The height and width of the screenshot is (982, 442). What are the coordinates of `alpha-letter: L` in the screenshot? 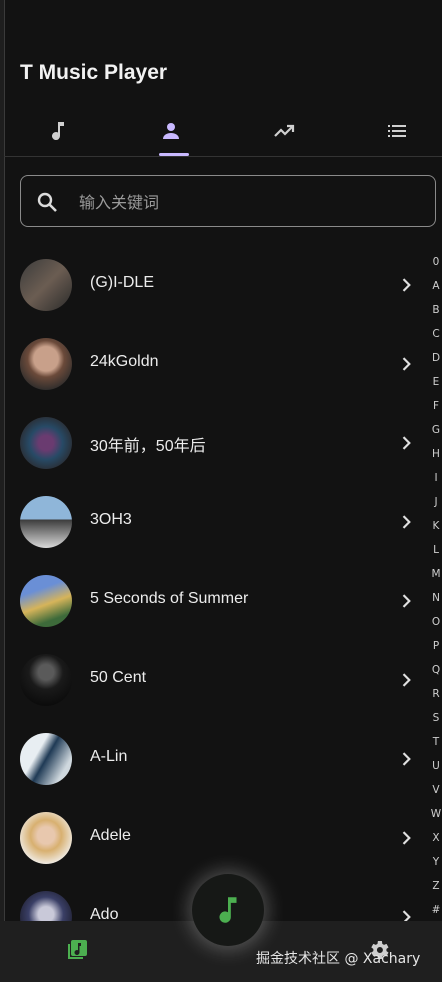 It's located at (433, 550).